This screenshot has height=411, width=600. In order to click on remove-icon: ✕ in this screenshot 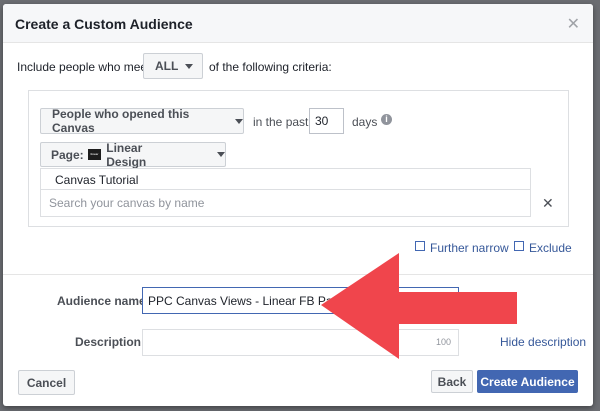, I will do `click(548, 203)`.